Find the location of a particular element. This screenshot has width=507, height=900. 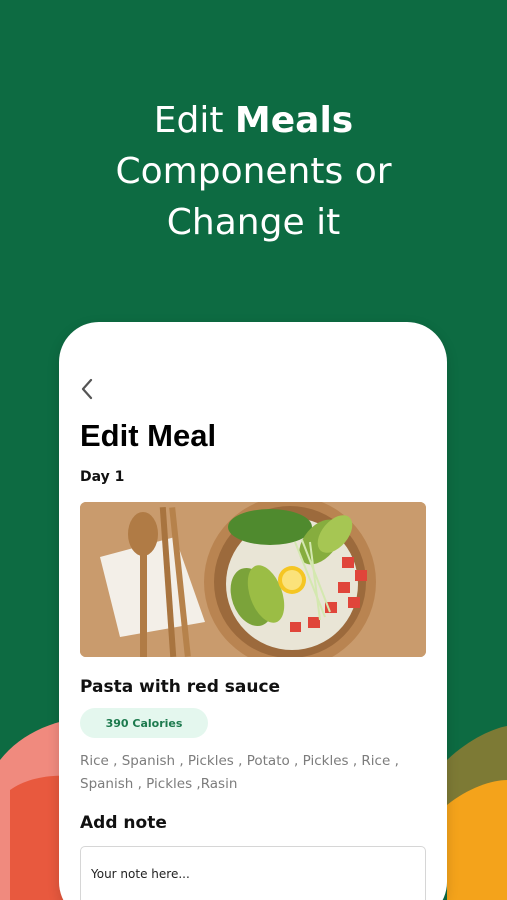

promo-line-1: Edit Meals is located at coordinates (253, 120).